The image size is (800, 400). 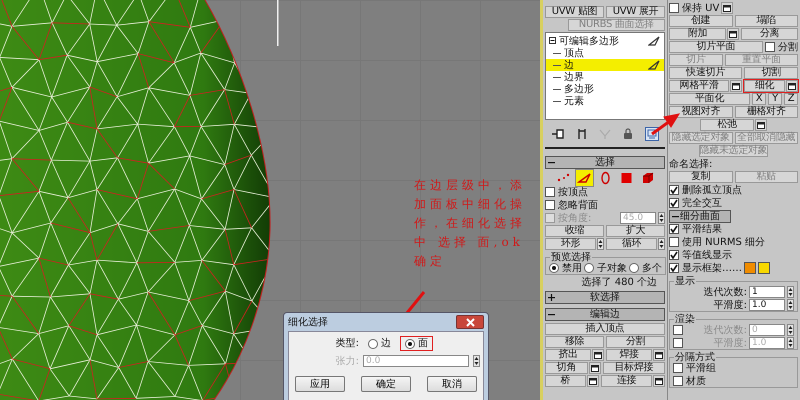 I want to click on panel-button: 目标焊接, so click(x=633, y=368).